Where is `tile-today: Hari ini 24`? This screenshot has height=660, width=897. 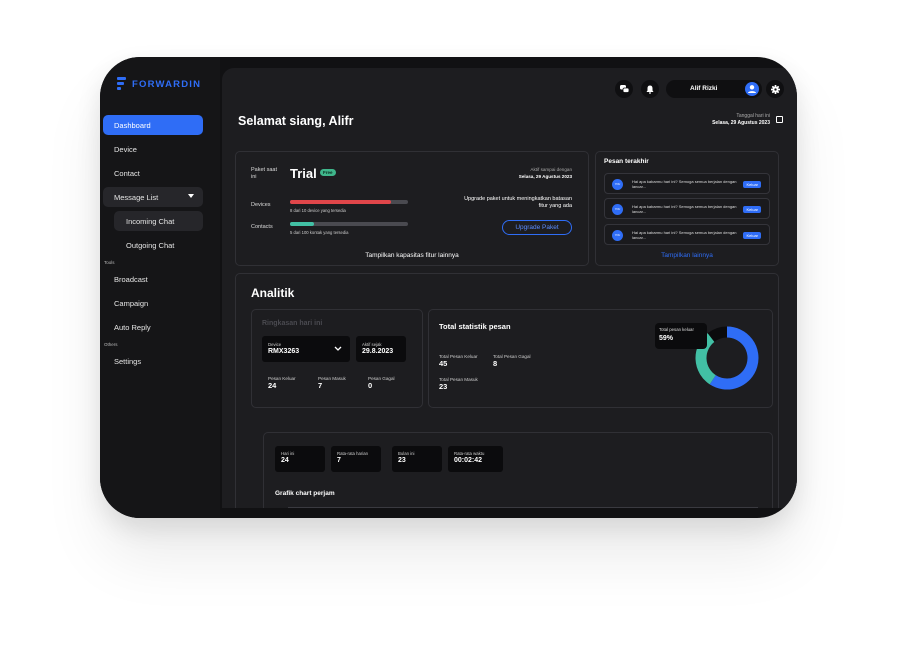
tile-today: Hari ini 24 is located at coordinates (300, 459).